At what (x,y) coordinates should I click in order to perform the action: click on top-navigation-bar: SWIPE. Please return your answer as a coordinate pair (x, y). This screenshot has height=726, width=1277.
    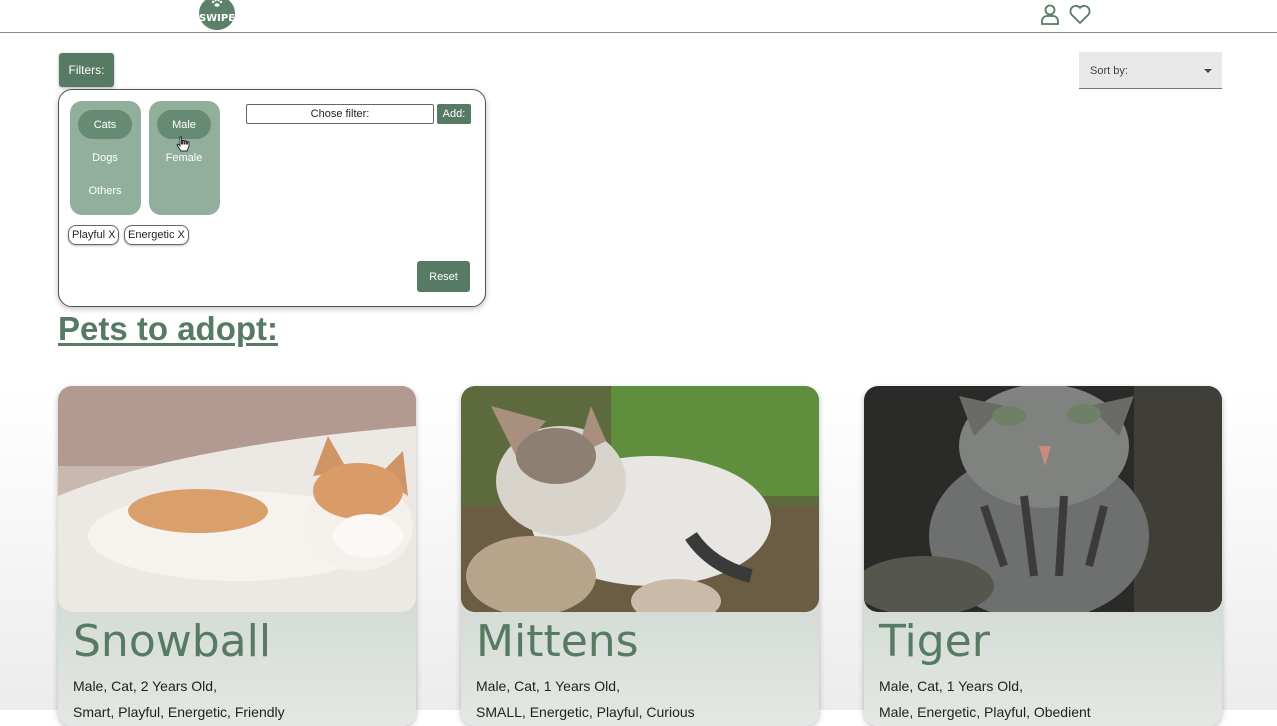
    Looking at the image, I should click on (638, 16).